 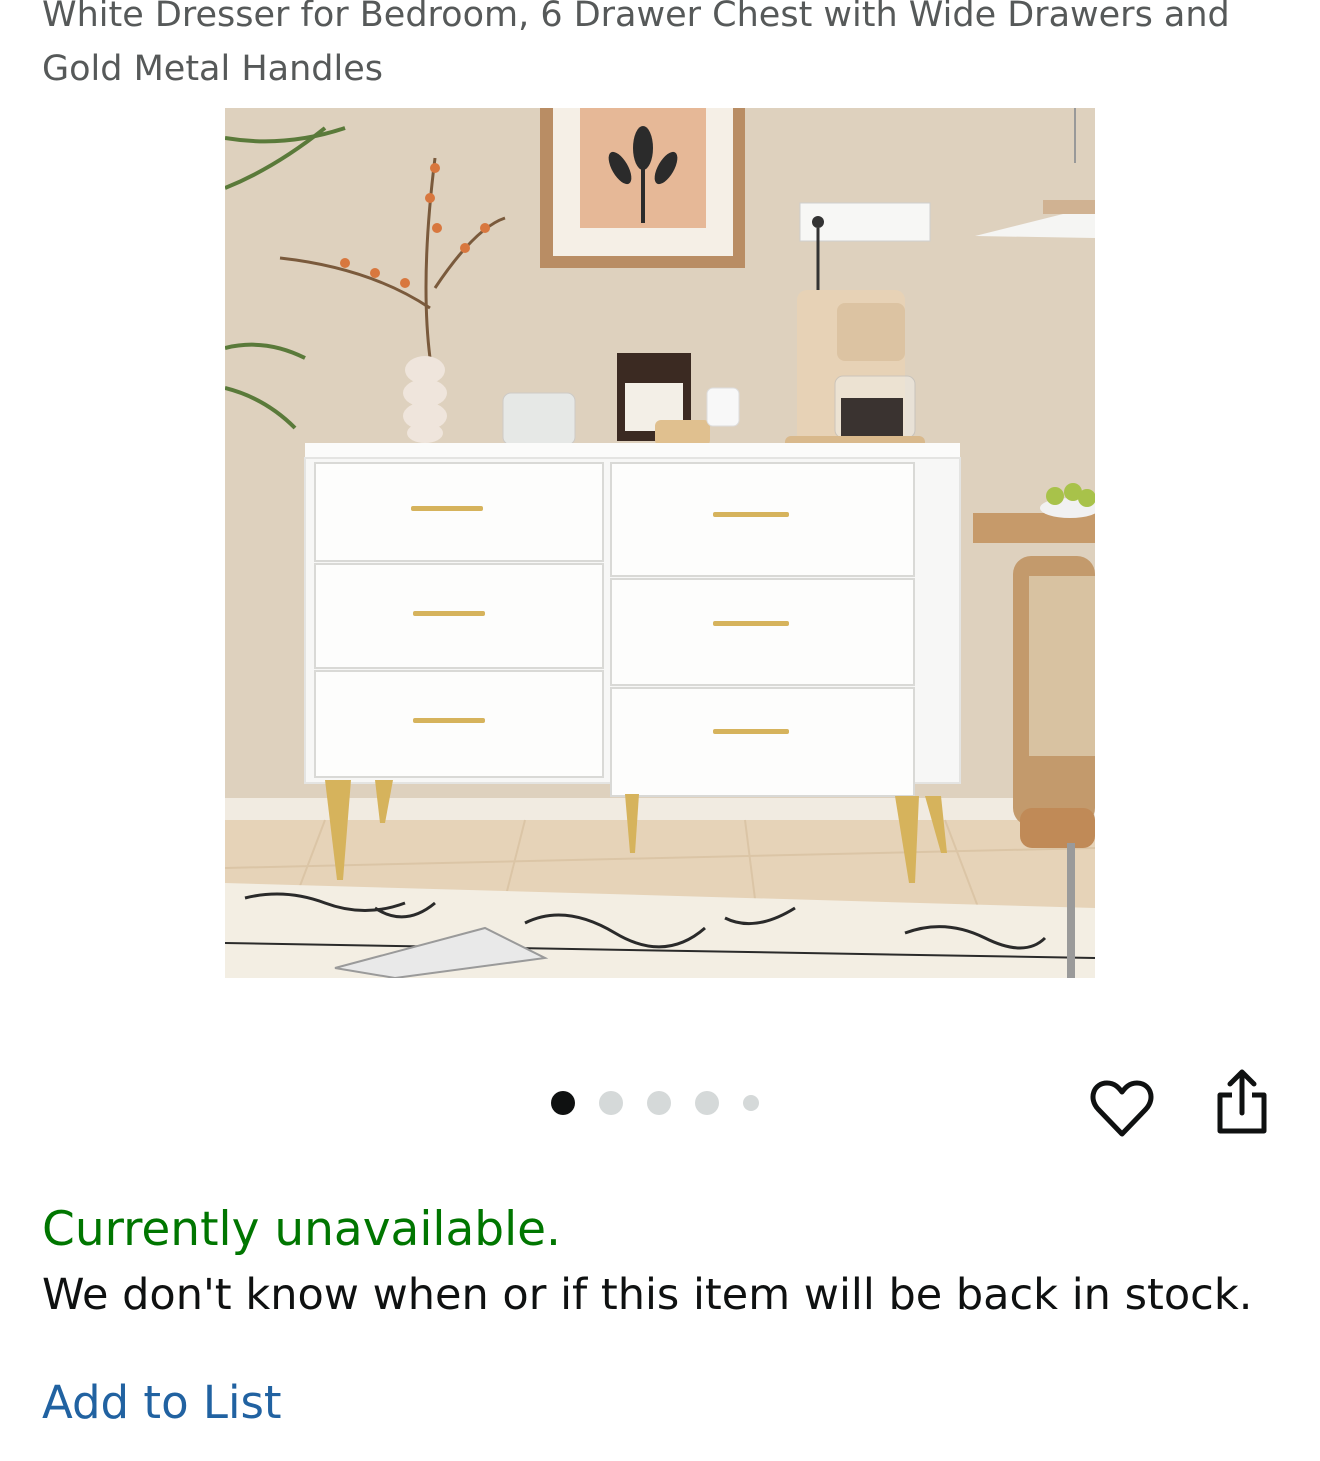 I want to click on wishlist-button, so click(x=1122, y=1108).